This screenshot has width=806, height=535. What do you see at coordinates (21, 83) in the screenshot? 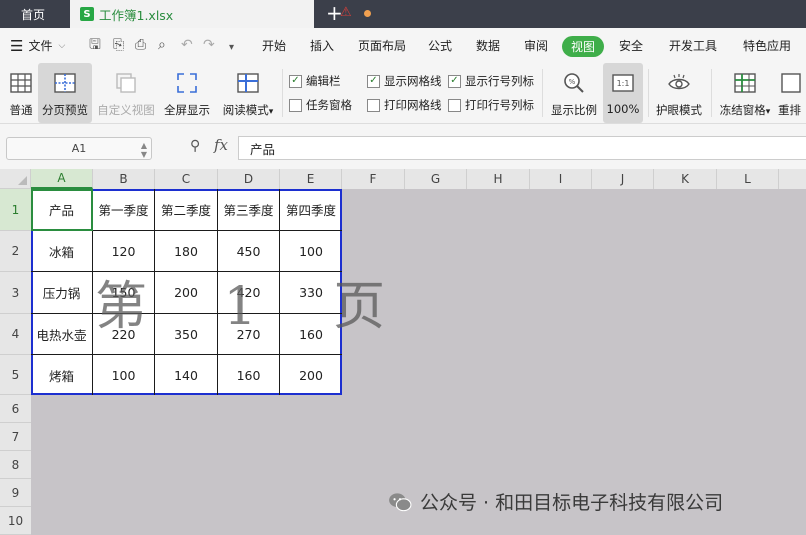
I see `normal-grid-icon` at bounding box center [21, 83].